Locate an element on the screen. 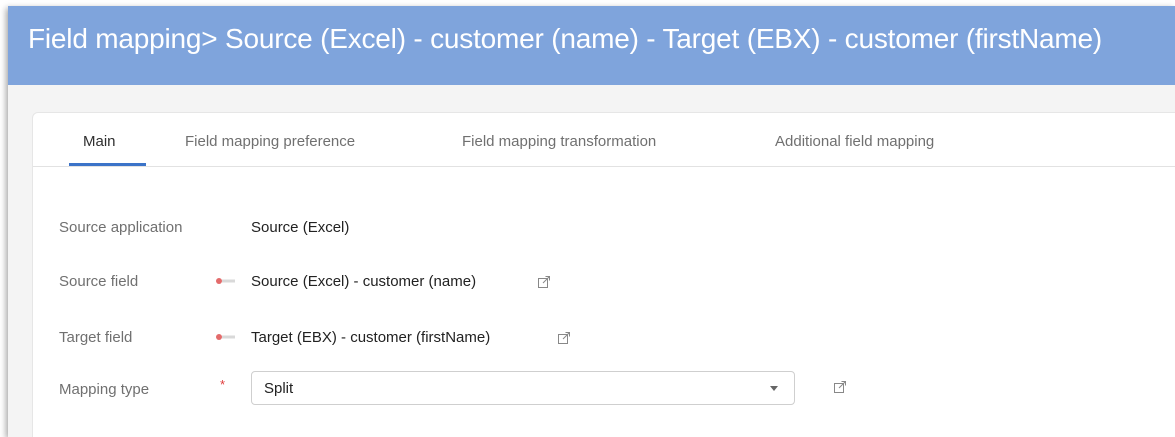 The width and height of the screenshot is (1175, 437). required-marker: * is located at coordinates (223, 384).